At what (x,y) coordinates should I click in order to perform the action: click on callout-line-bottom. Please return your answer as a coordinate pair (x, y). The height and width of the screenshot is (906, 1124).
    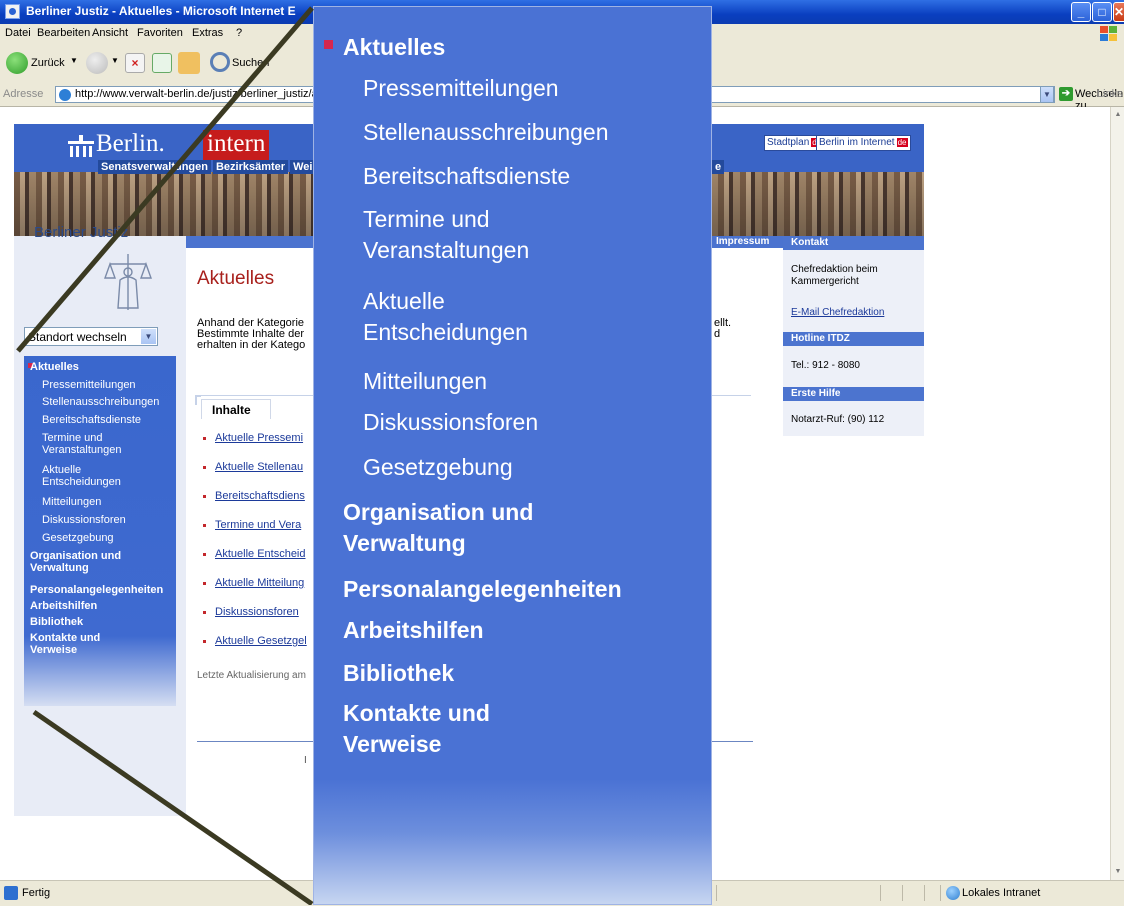
    Looking at the image, I should click on (173, 807).